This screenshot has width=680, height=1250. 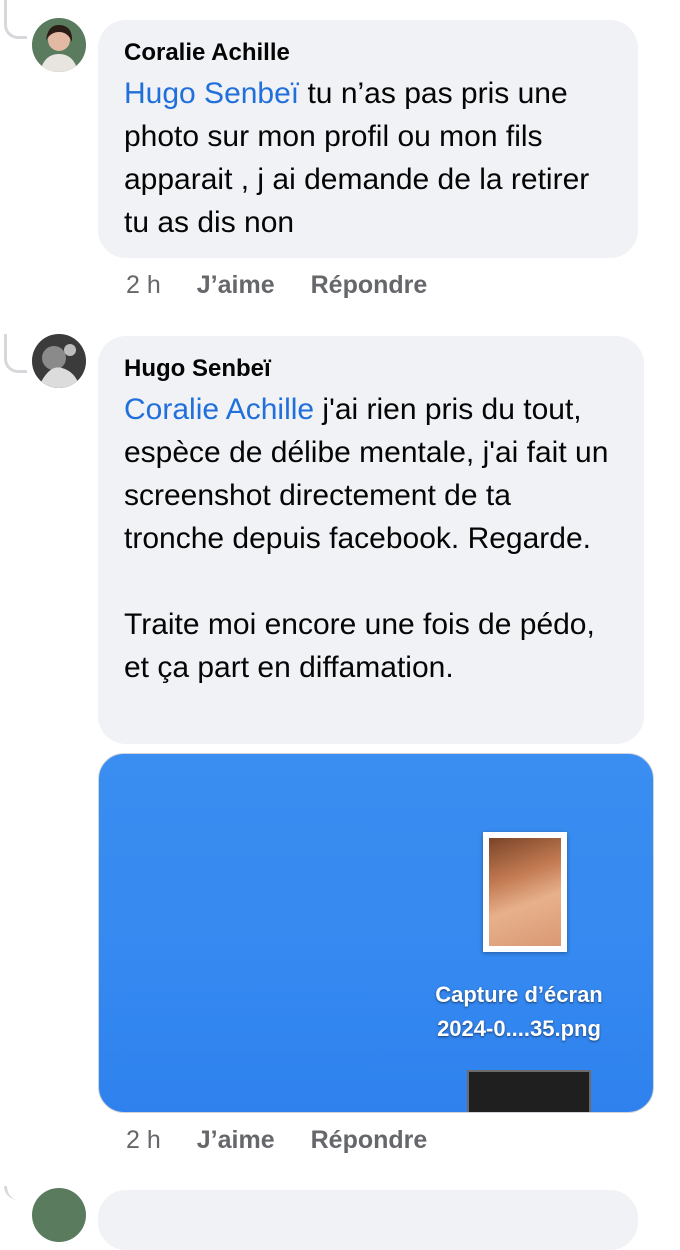 I want to click on file-name: Capture d’écran 2024-0....35.png, so click(x=519, y=1012).